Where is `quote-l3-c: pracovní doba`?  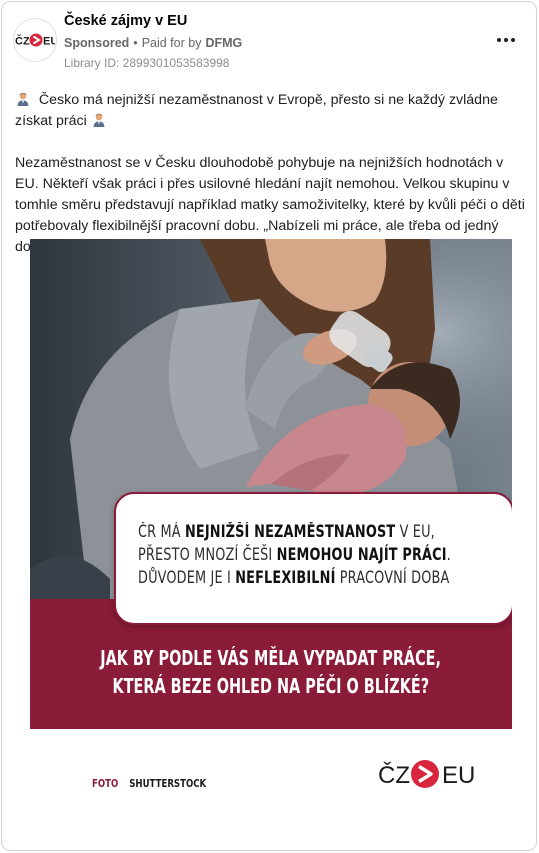
quote-l3-c: pracovní doba is located at coordinates (392, 577).